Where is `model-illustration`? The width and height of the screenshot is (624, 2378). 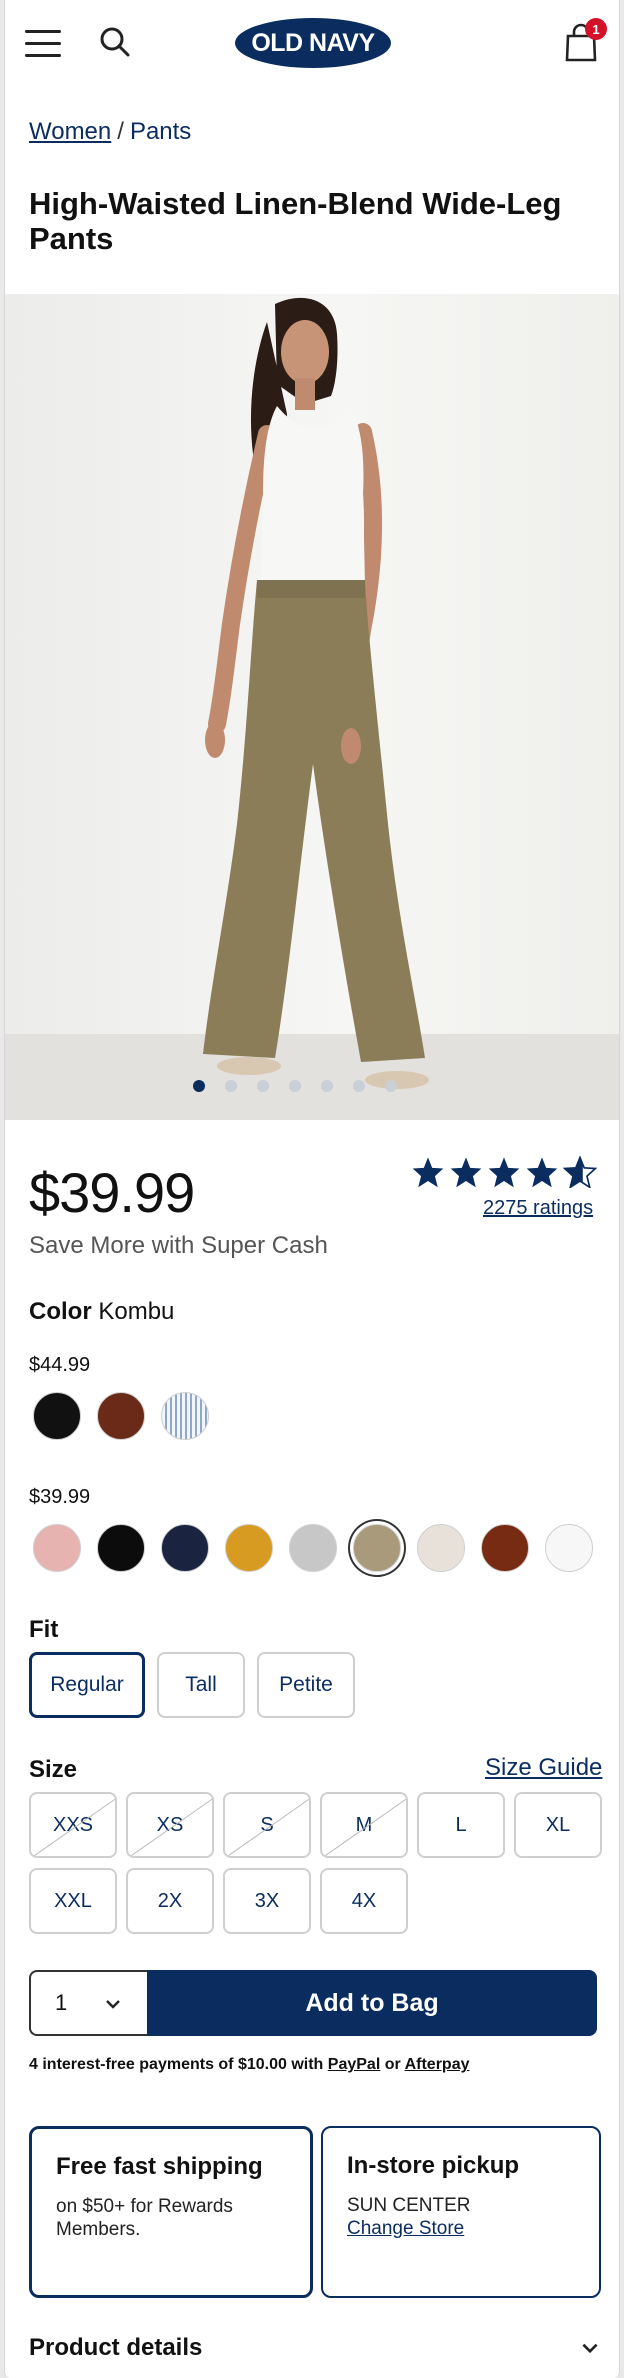 model-illustration is located at coordinates (316, 693).